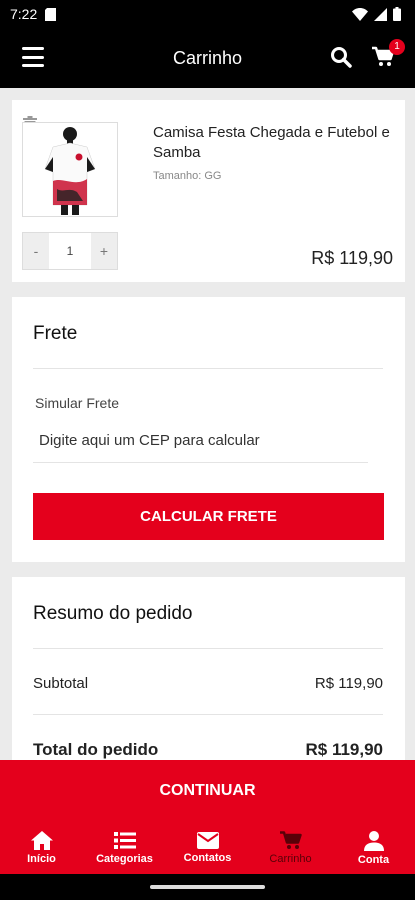  I want to click on signal-icon, so click(380, 14).